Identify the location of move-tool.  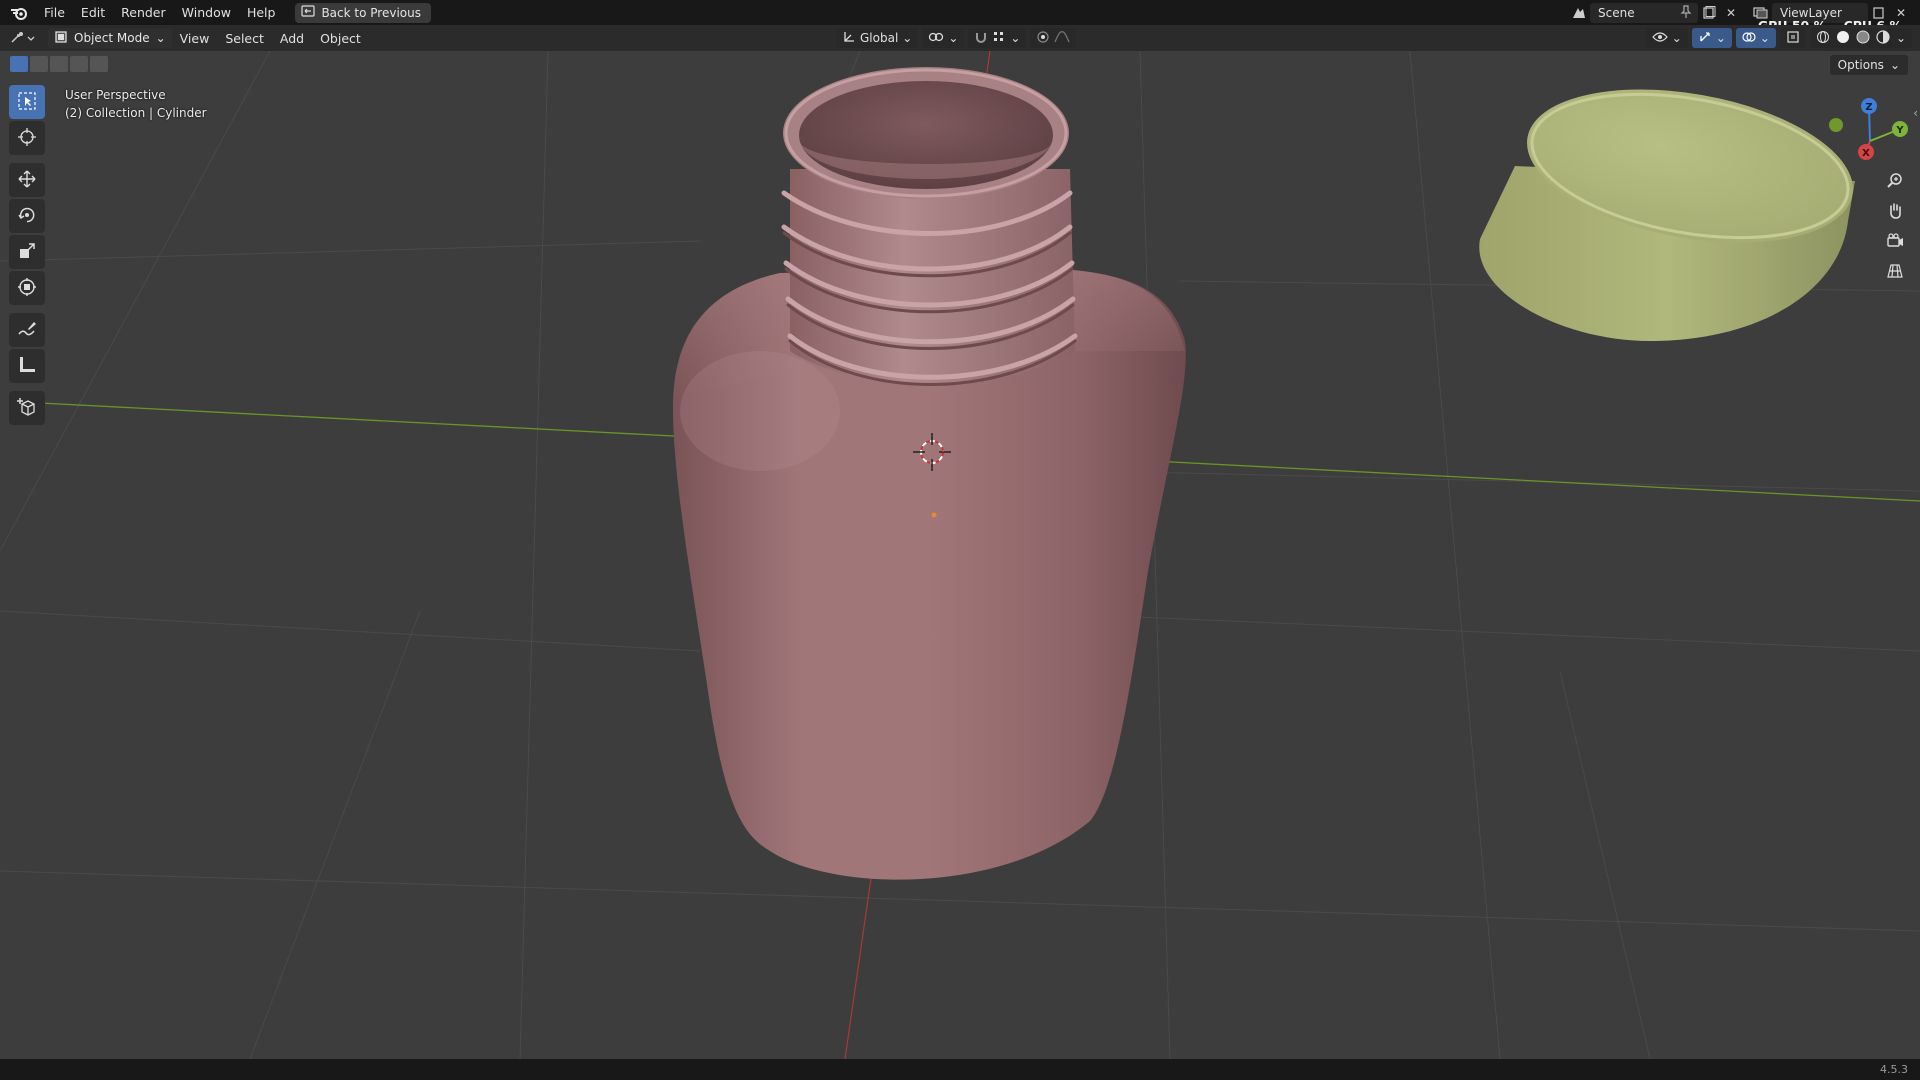
(27, 180).